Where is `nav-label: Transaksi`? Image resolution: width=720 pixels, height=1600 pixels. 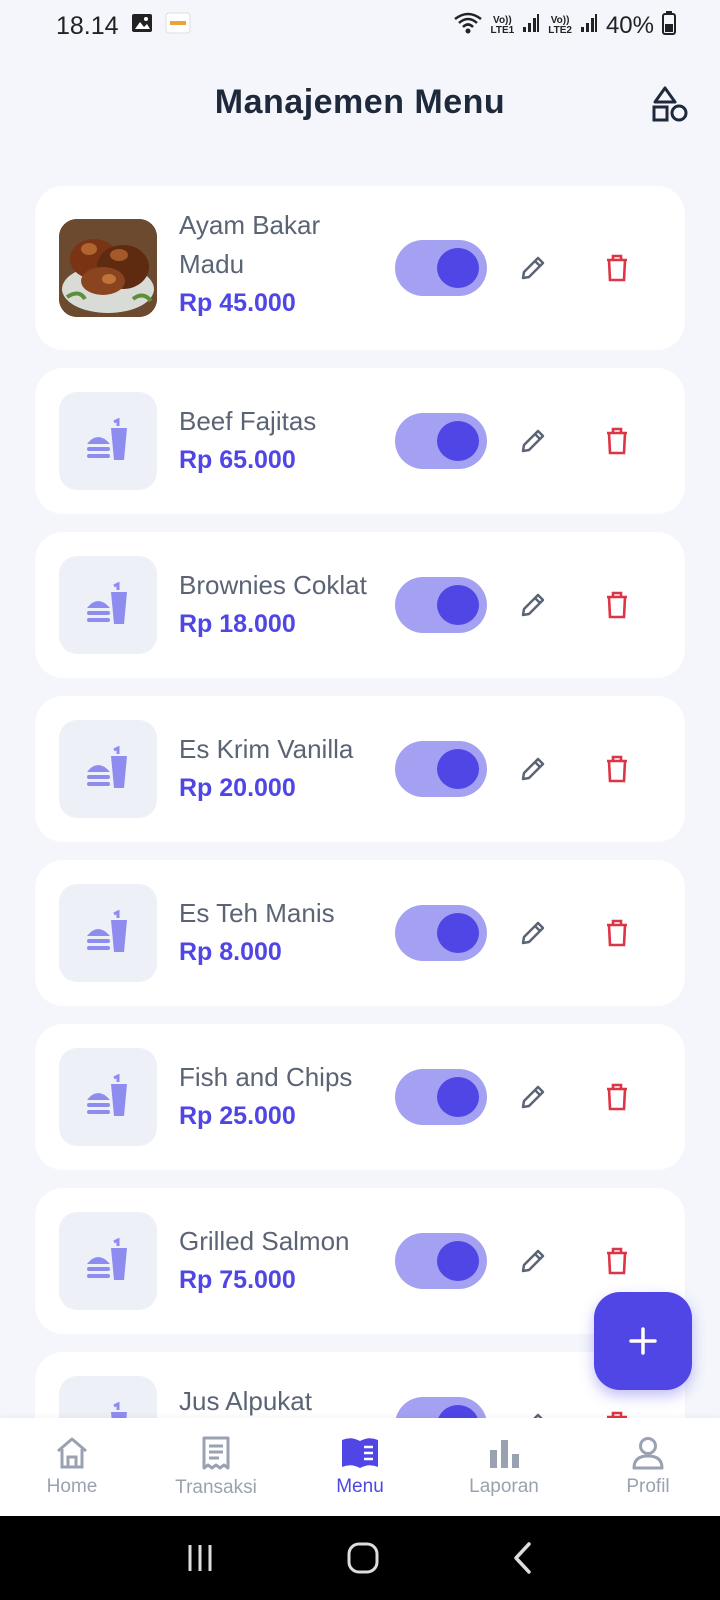
nav-label: Transaksi is located at coordinates (216, 1487).